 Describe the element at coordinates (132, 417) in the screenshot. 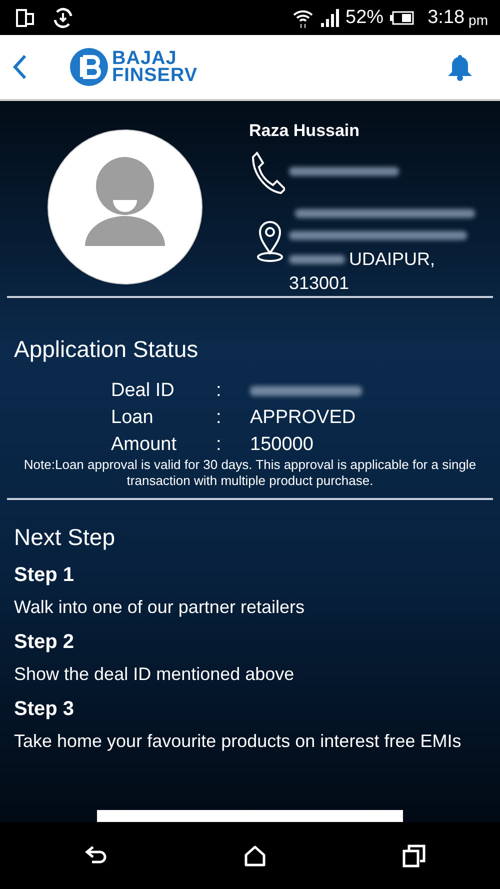

I see `field-label: Loan` at that location.